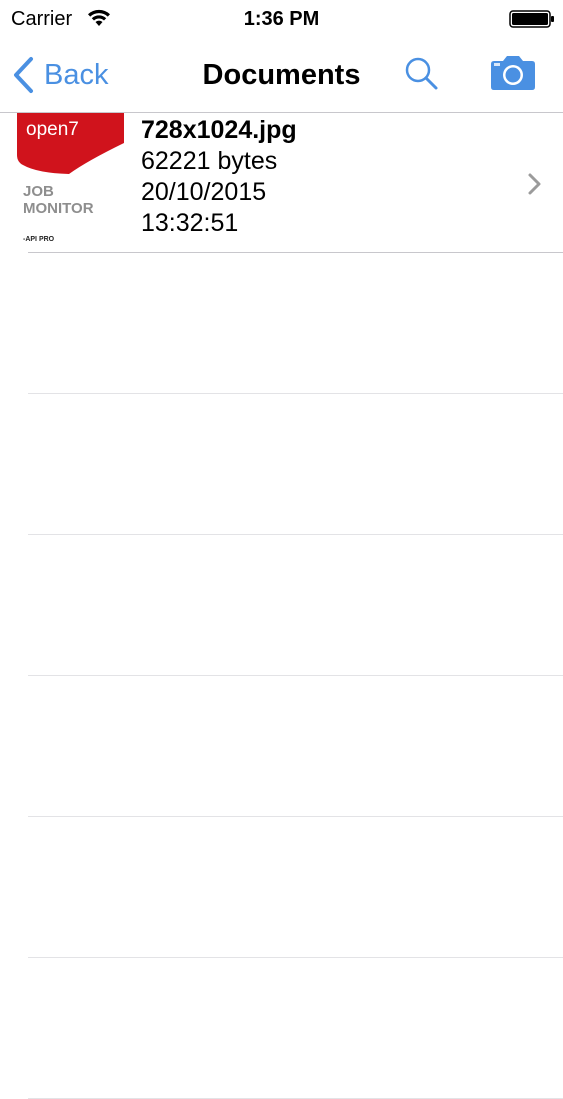 Image resolution: width=563 pixels, height=1099 pixels. Describe the element at coordinates (76, 75) in the screenshot. I see `back-button-label: Back` at that location.